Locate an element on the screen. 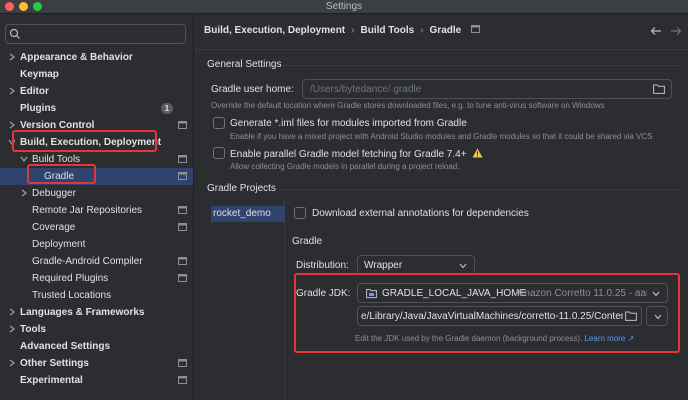 This screenshot has height=400, width=688. sidebar-item-label: Gradle-Android Compiler is located at coordinates (87, 261).